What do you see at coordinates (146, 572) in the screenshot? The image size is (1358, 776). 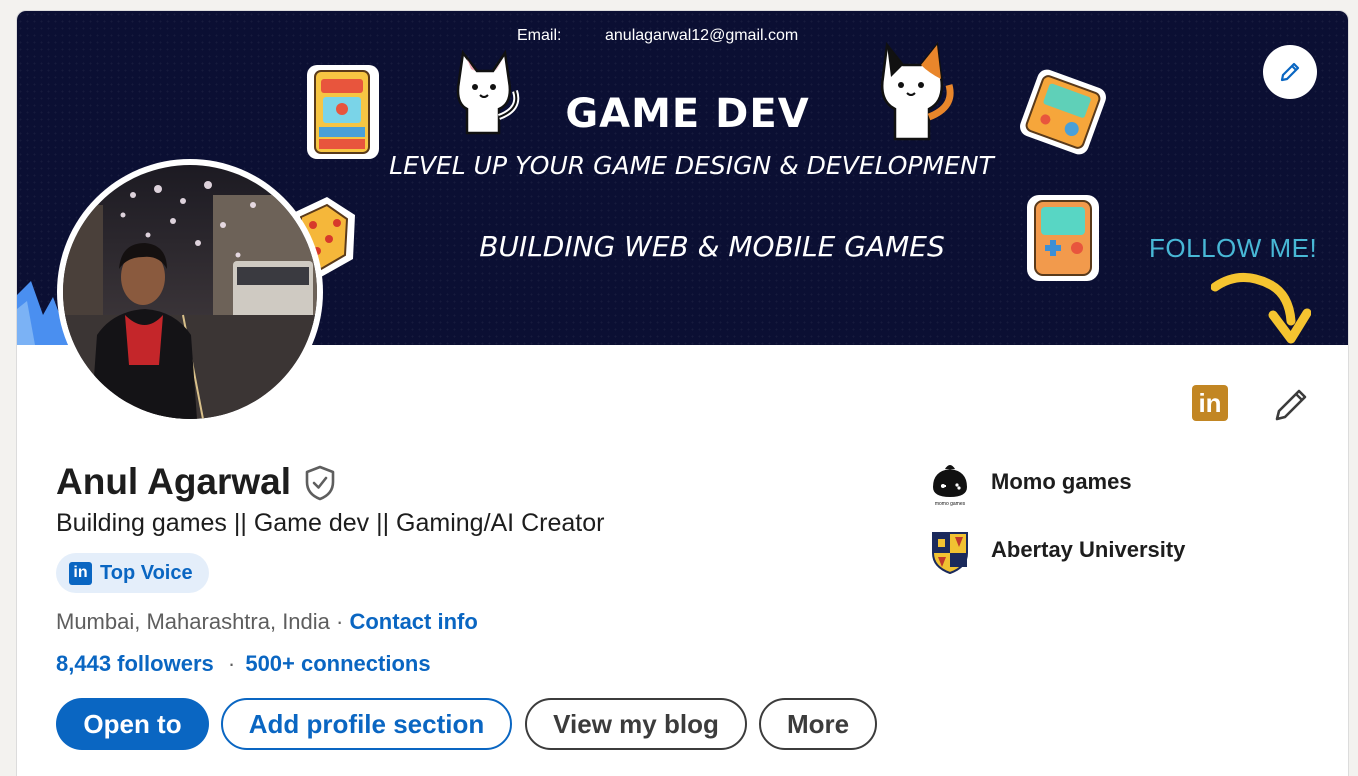 I see `top-voice-label: Top Voice` at bounding box center [146, 572].